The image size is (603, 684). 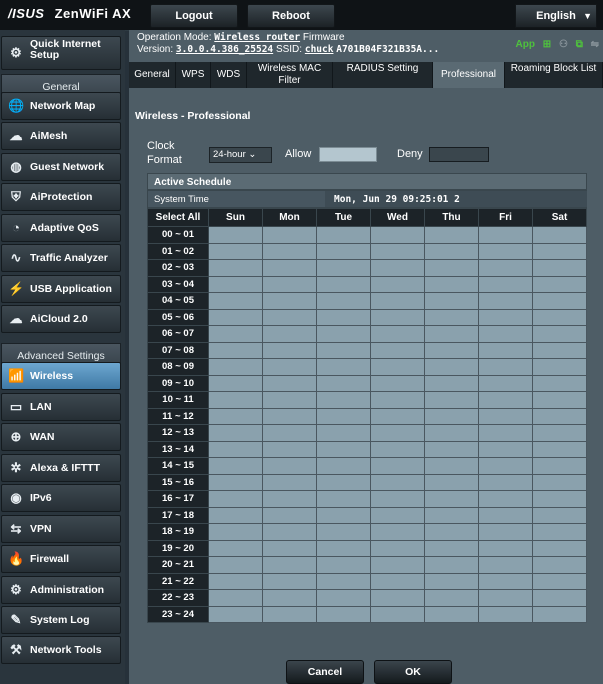 What do you see at coordinates (61, 498) in the screenshot?
I see `sidebar-item-ipv6: ◉ IPv6` at bounding box center [61, 498].